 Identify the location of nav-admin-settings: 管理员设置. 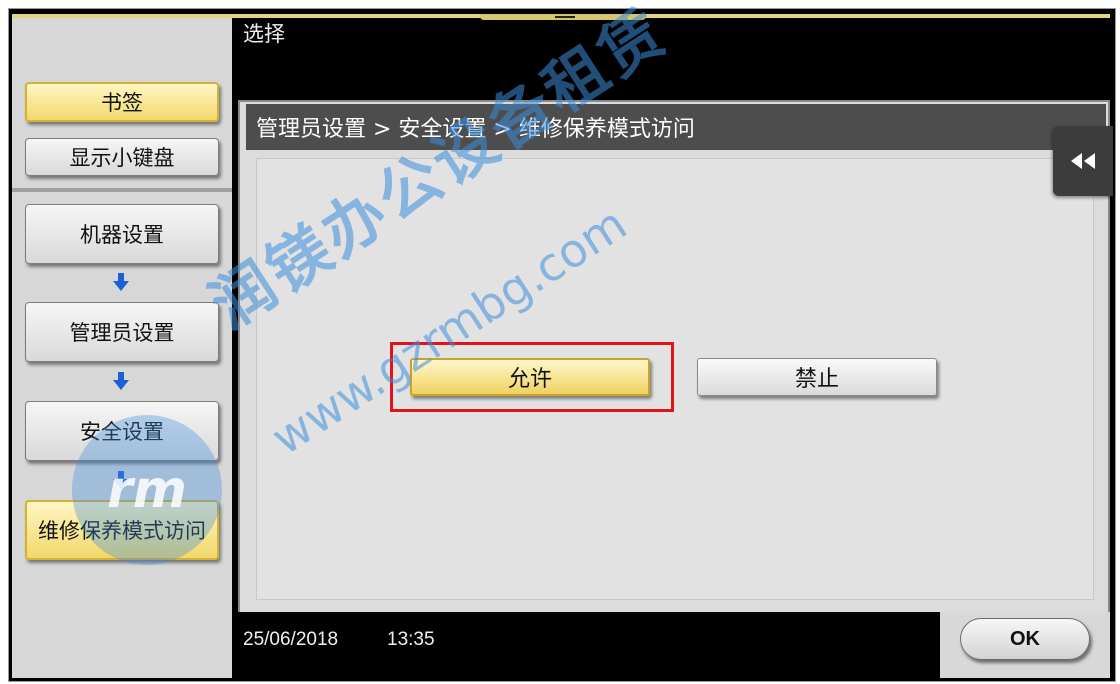
(122, 332).